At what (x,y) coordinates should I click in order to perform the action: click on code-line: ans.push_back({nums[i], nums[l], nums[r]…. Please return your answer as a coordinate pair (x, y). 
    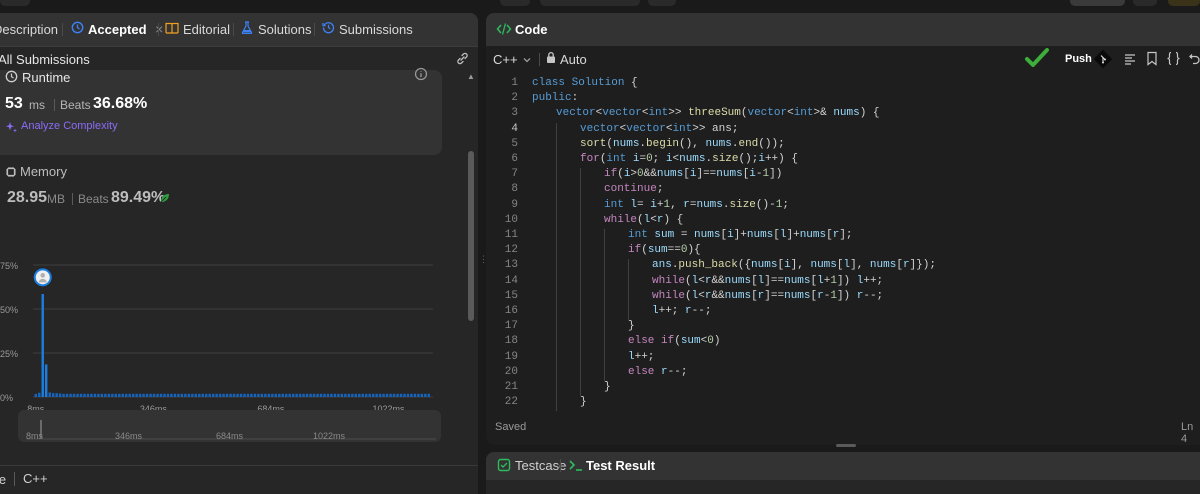
    Looking at the image, I should click on (794, 265).